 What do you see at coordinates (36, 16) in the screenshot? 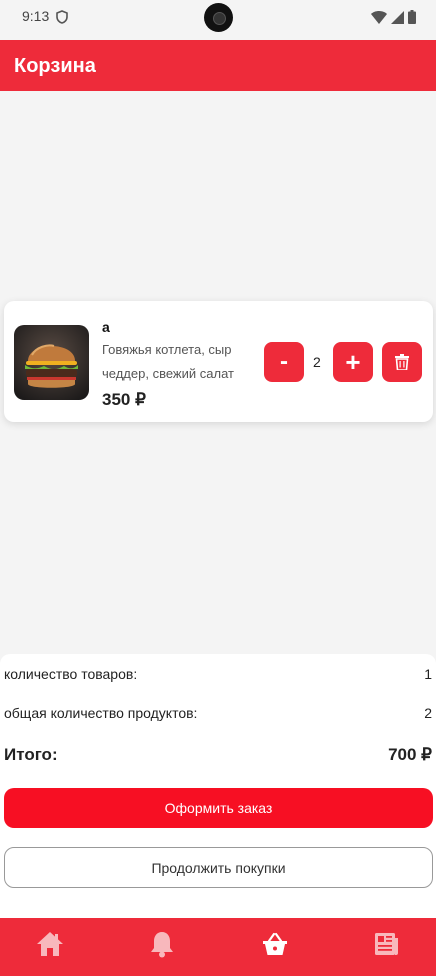
I see `status-time: 9:13` at bounding box center [36, 16].